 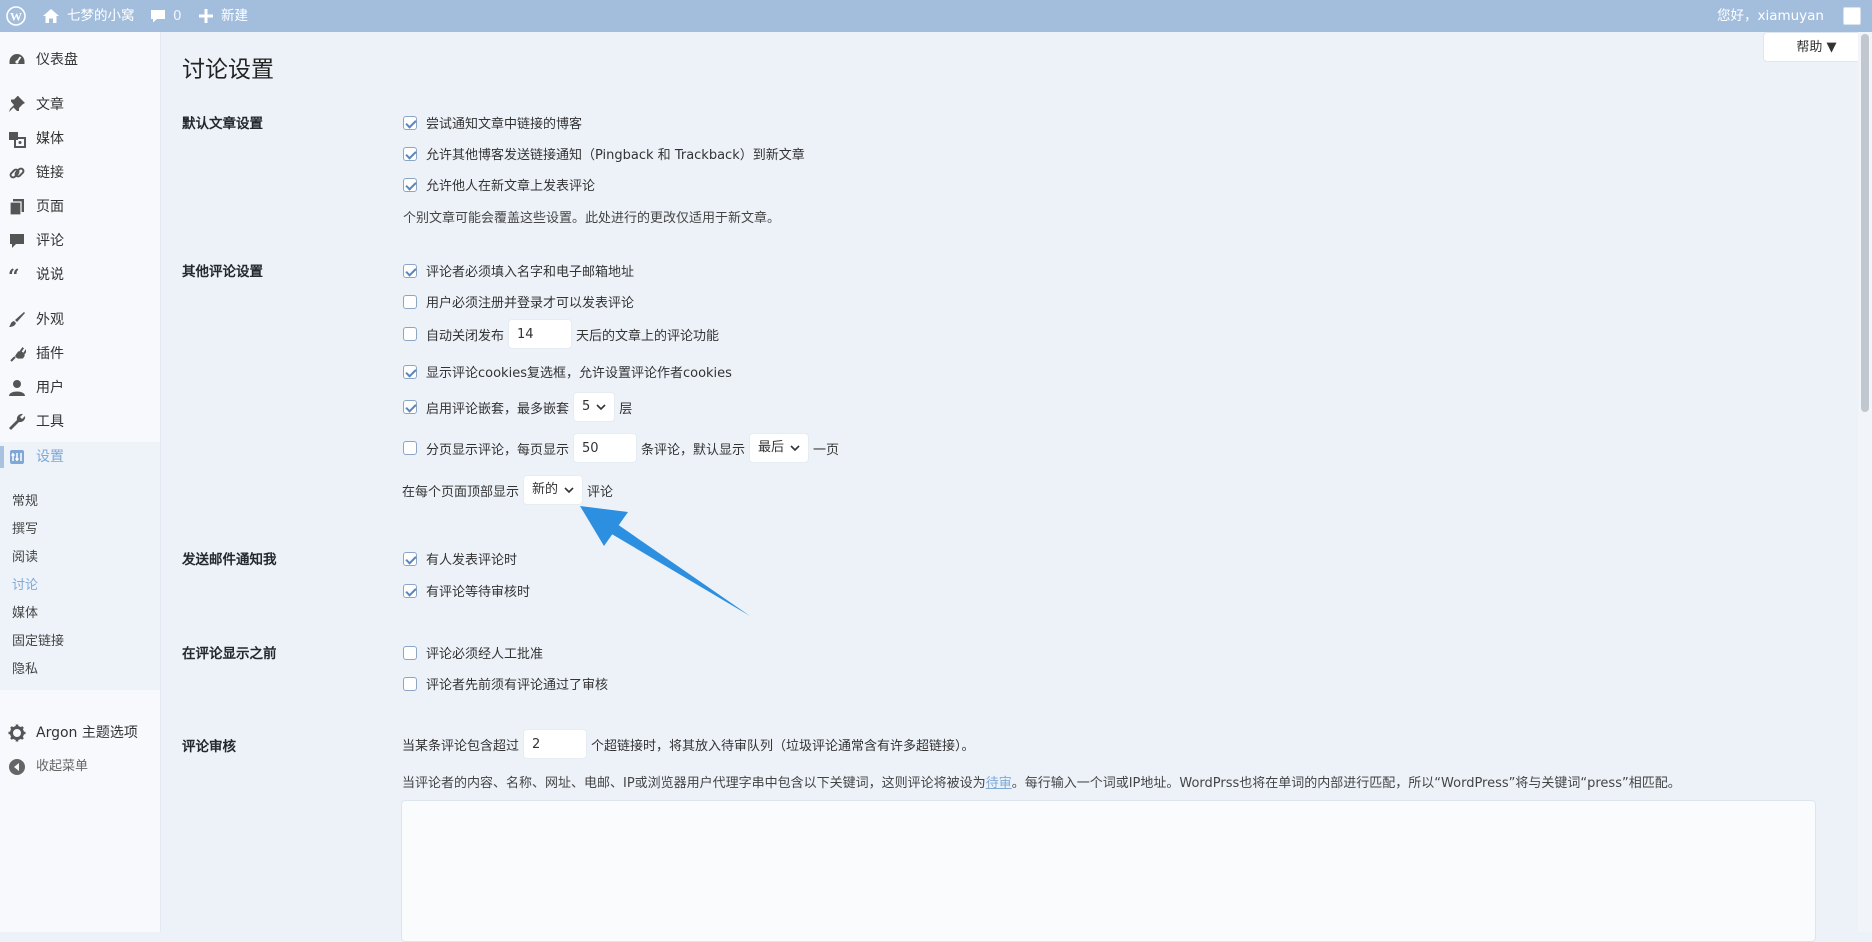 What do you see at coordinates (530, 303) in the screenshot?
I see `option-label: 用户必须注册并登录才可以发表评论` at bounding box center [530, 303].